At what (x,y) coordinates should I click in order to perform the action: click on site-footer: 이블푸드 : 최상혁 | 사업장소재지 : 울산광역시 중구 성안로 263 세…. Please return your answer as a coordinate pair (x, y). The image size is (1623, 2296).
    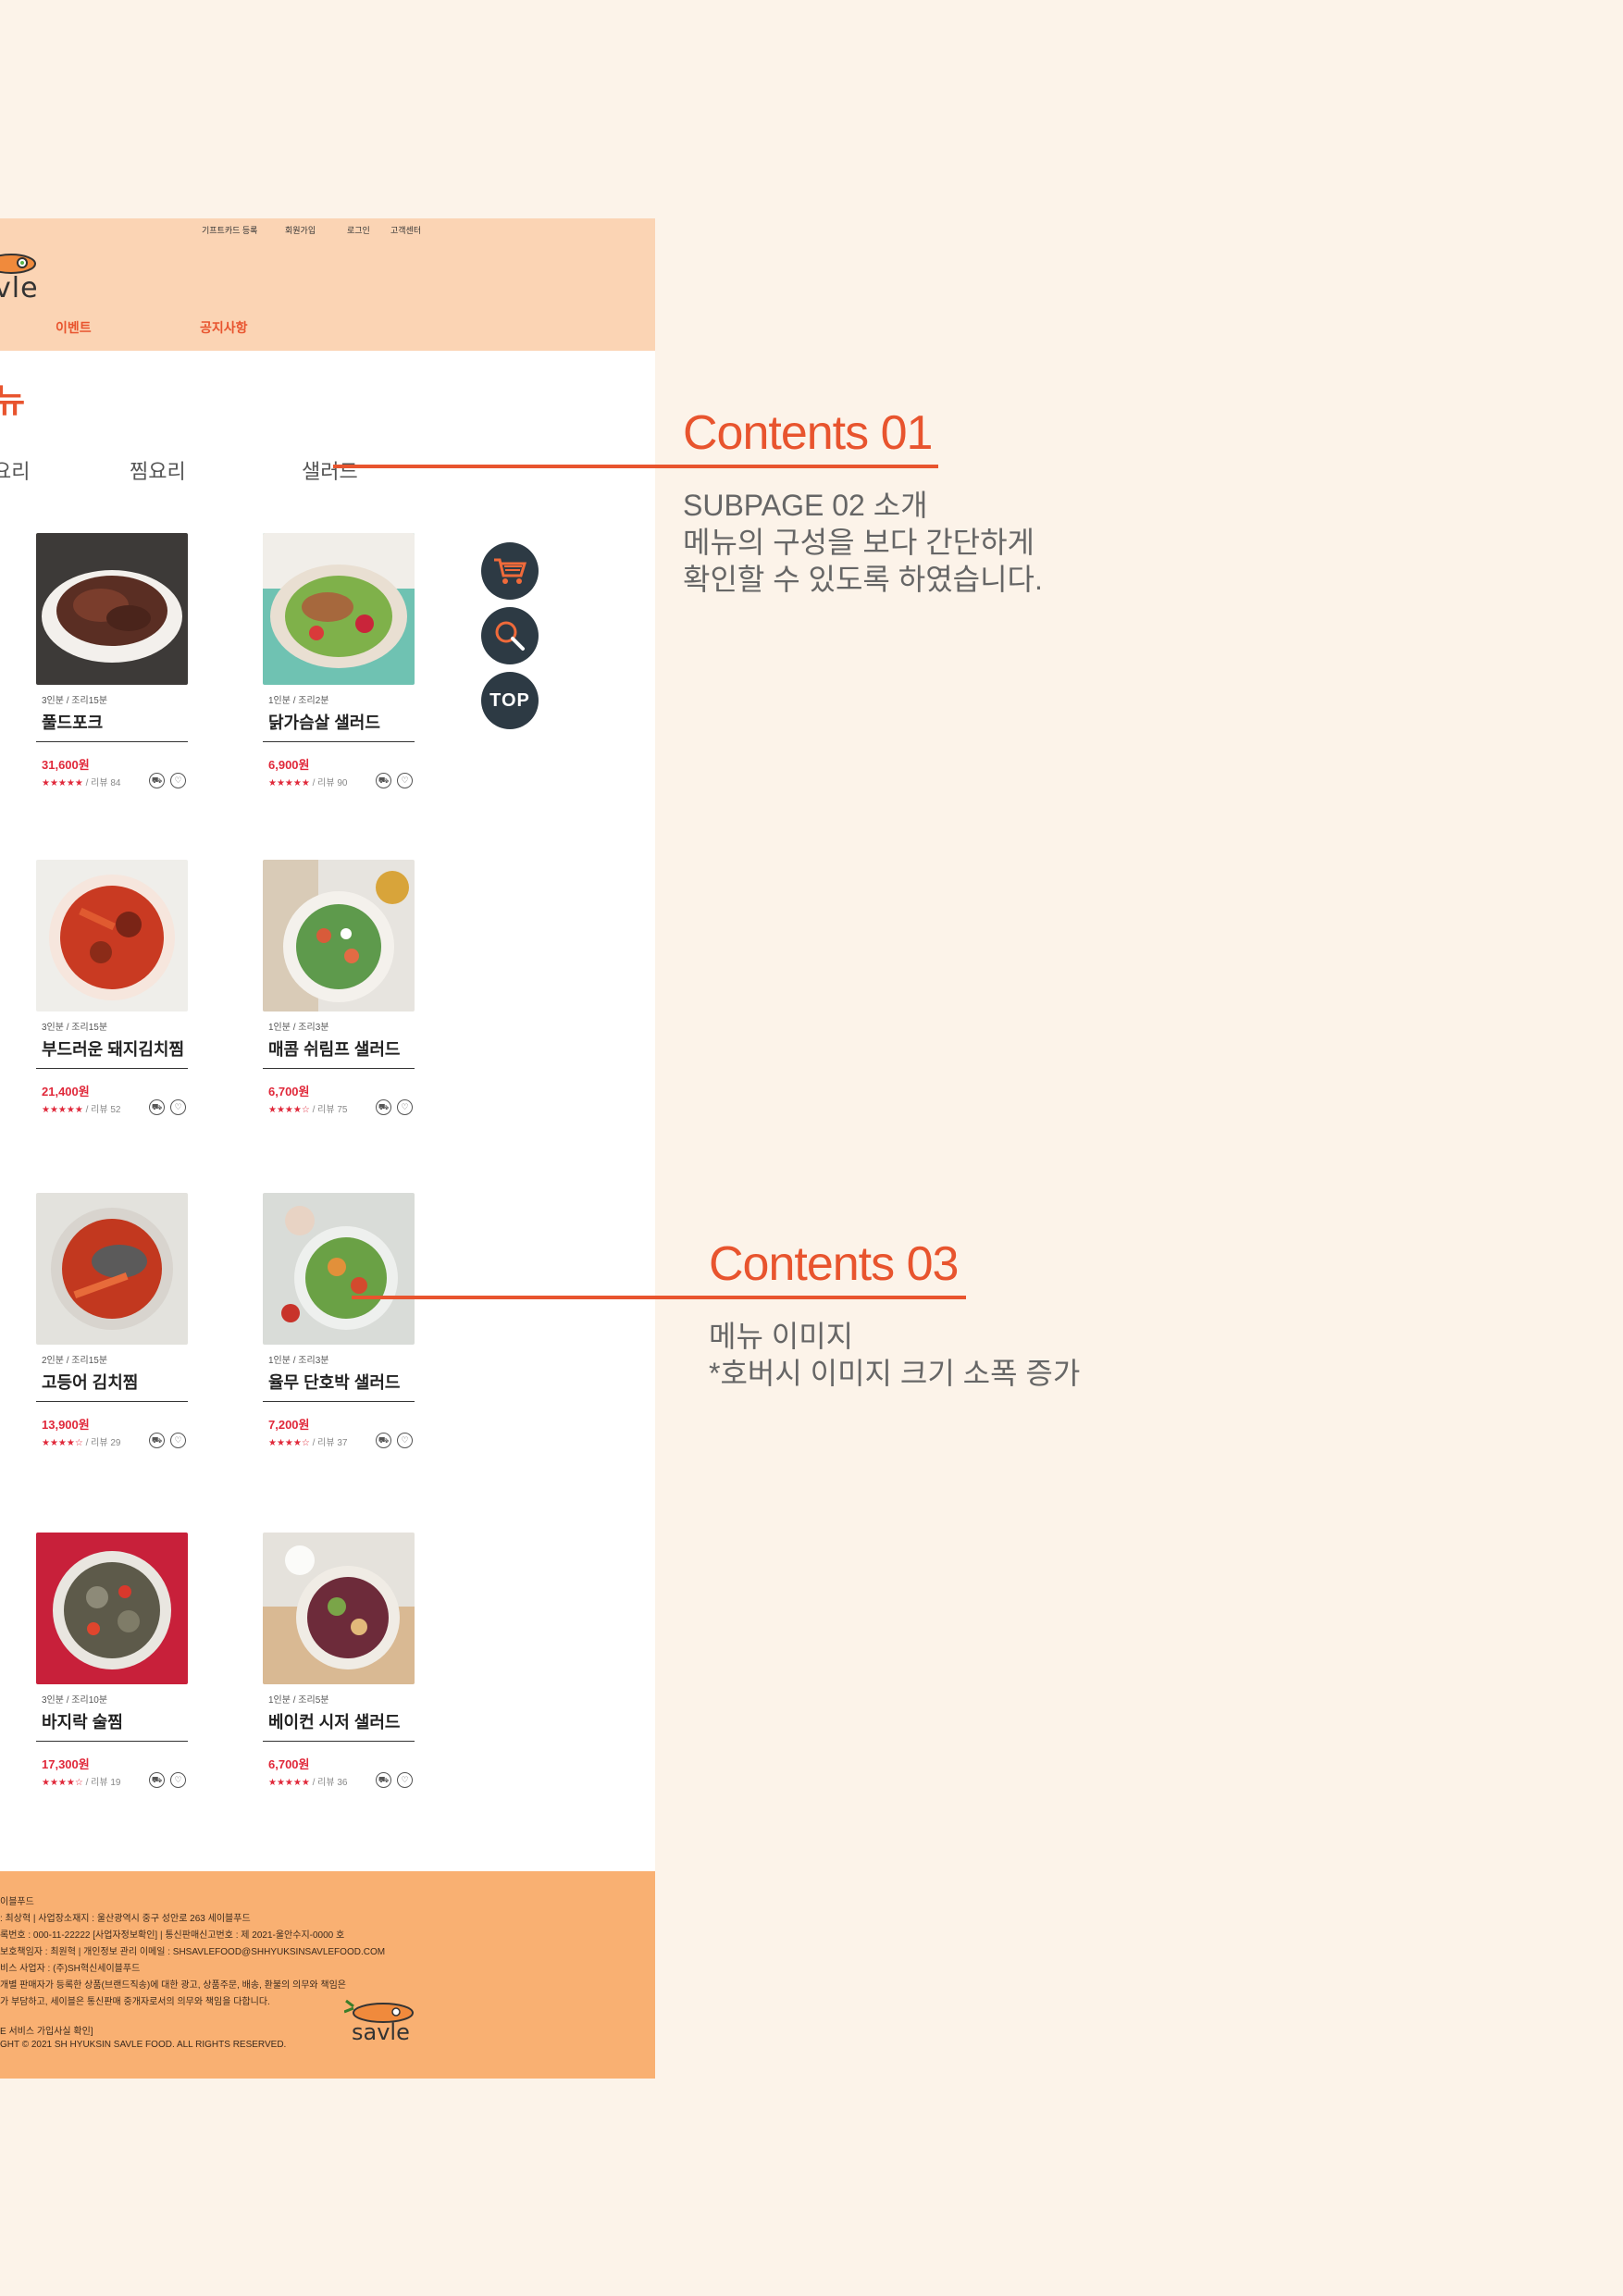
    Looking at the image, I should click on (327, 1975).